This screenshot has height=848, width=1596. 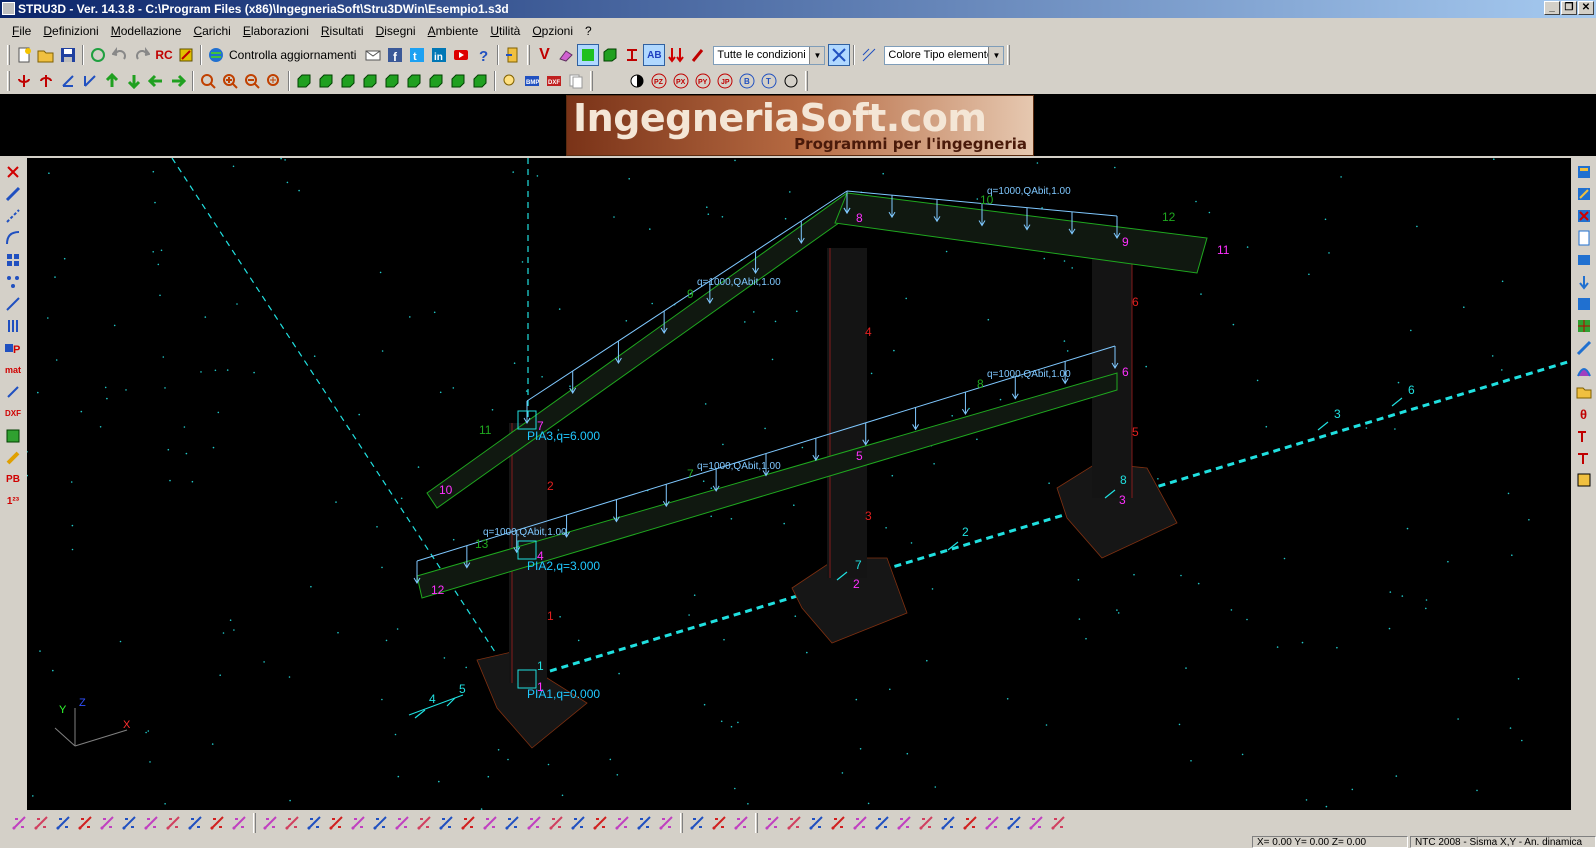 What do you see at coordinates (1584, 325) in the screenshot?
I see `frame-icon` at bounding box center [1584, 325].